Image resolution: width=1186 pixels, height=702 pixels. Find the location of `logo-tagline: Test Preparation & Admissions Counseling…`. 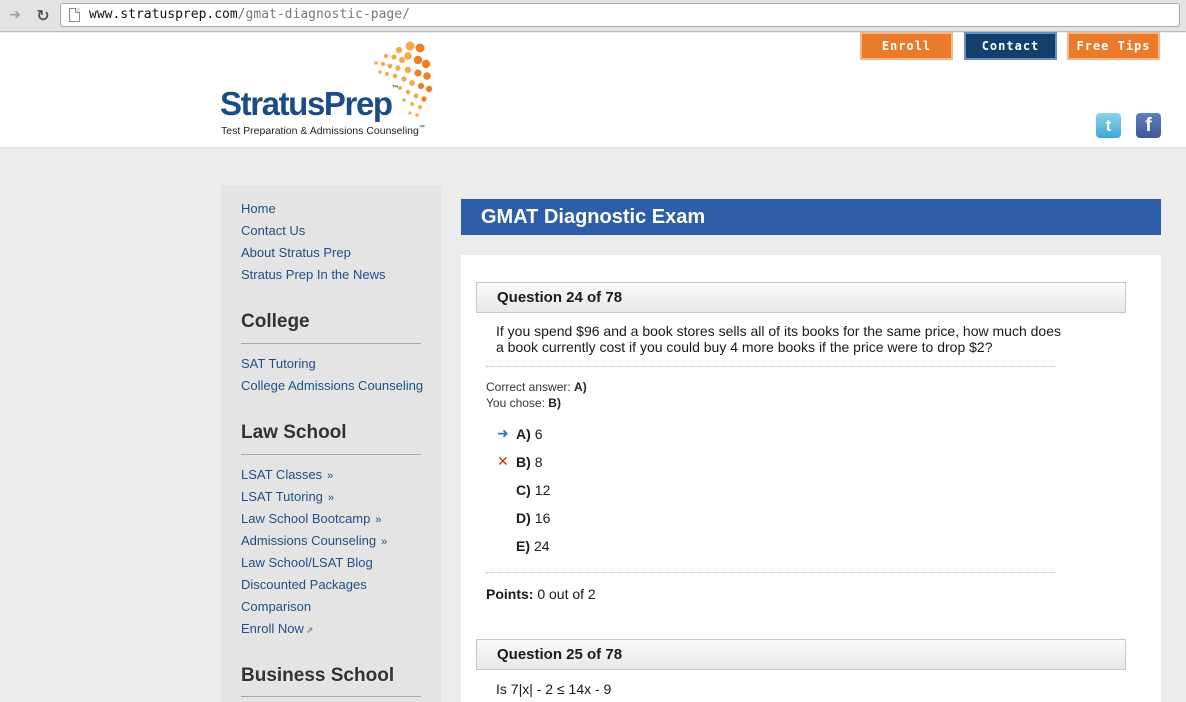

logo-tagline: Test Preparation & Admissions Counseling… is located at coordinates (323, 131).